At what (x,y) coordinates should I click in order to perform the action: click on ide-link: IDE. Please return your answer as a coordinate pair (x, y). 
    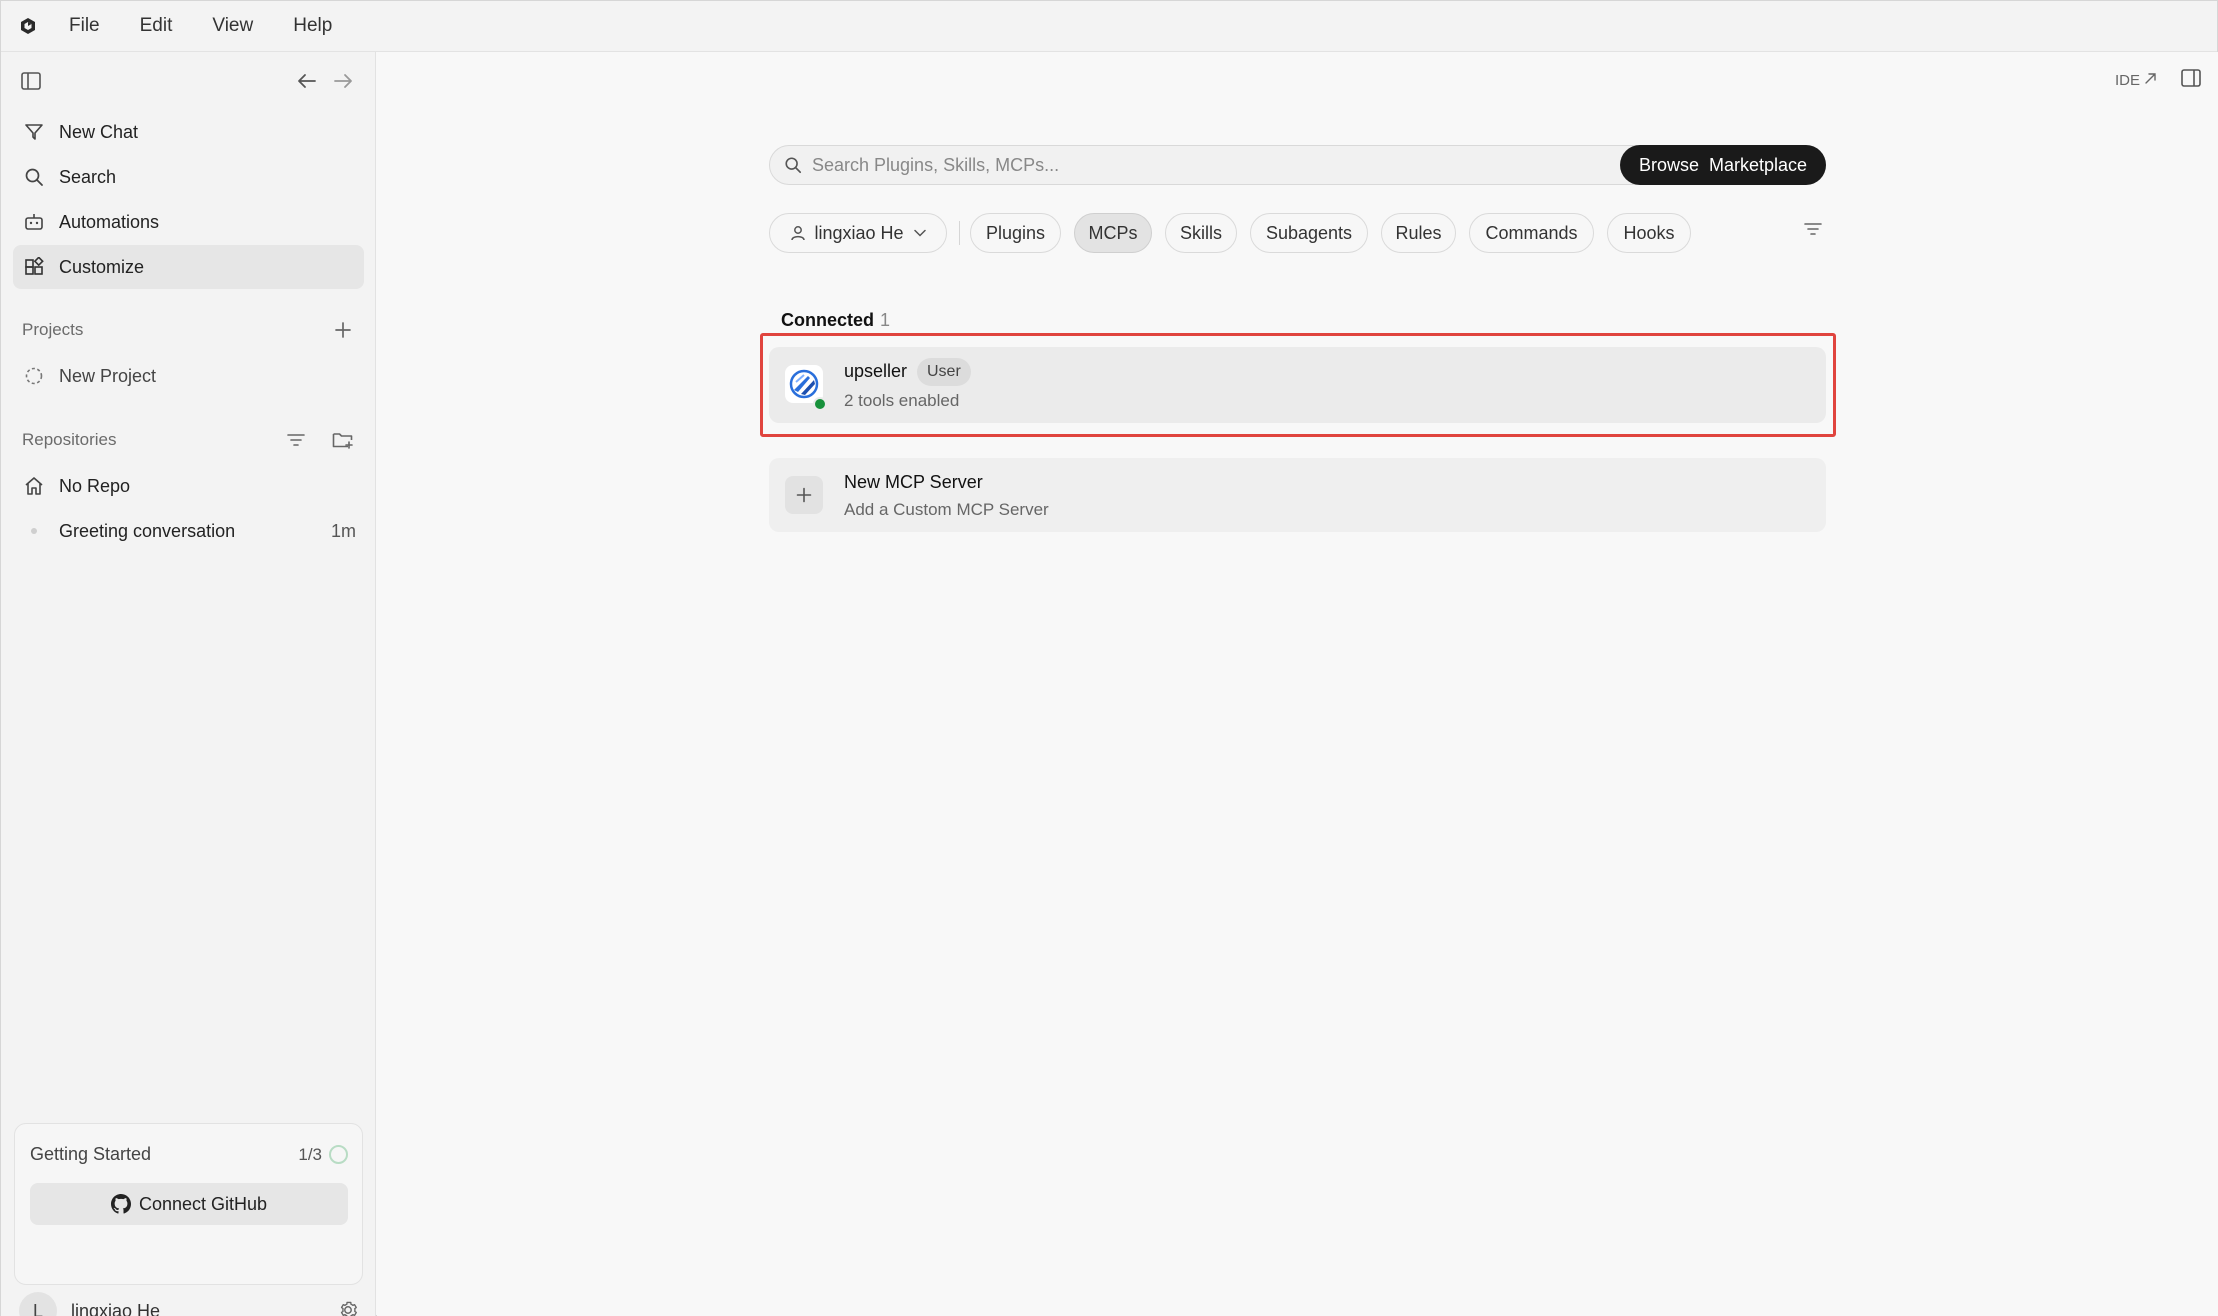
    Looking at the image, I should click on (2136, 80).